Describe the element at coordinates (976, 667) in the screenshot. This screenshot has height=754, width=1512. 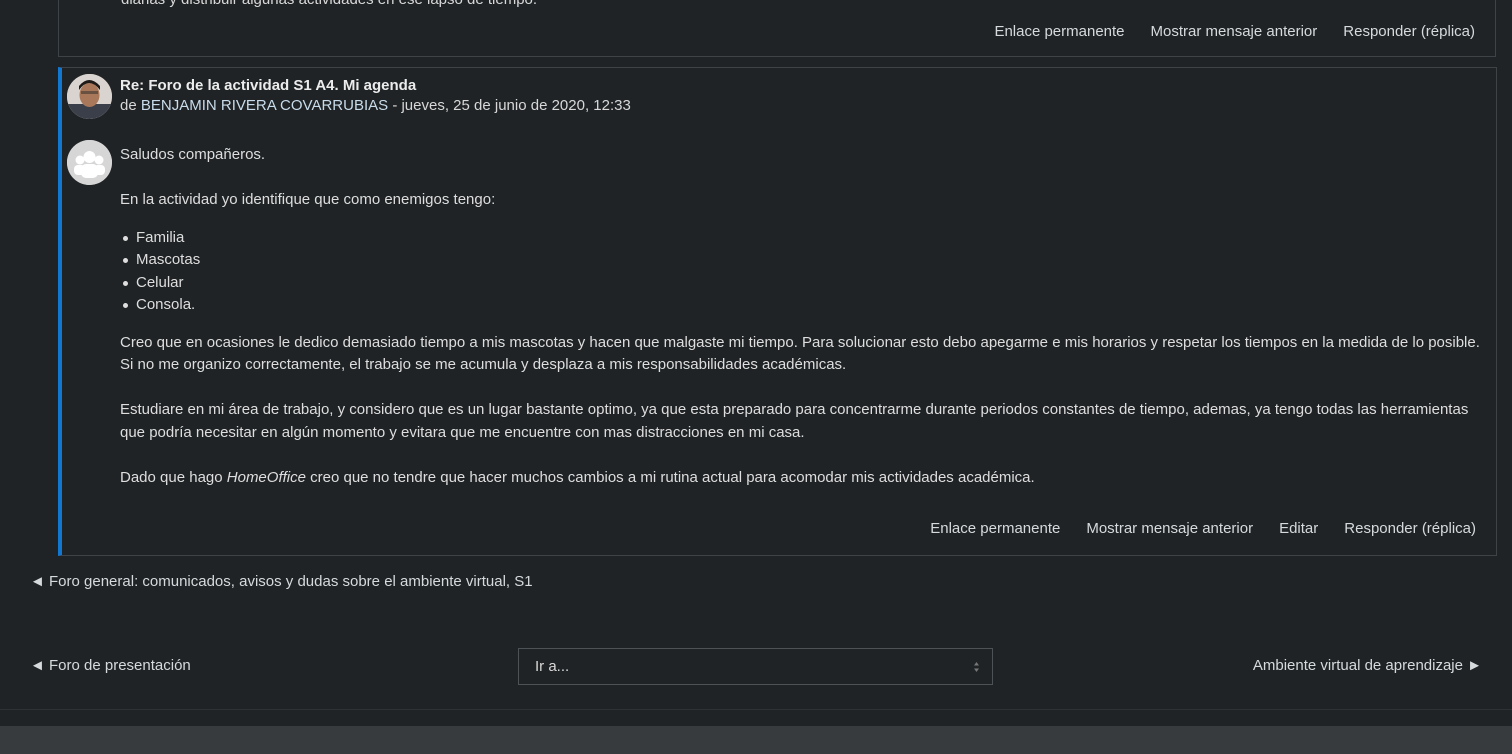
I see `select-arrows-icon` at that location.